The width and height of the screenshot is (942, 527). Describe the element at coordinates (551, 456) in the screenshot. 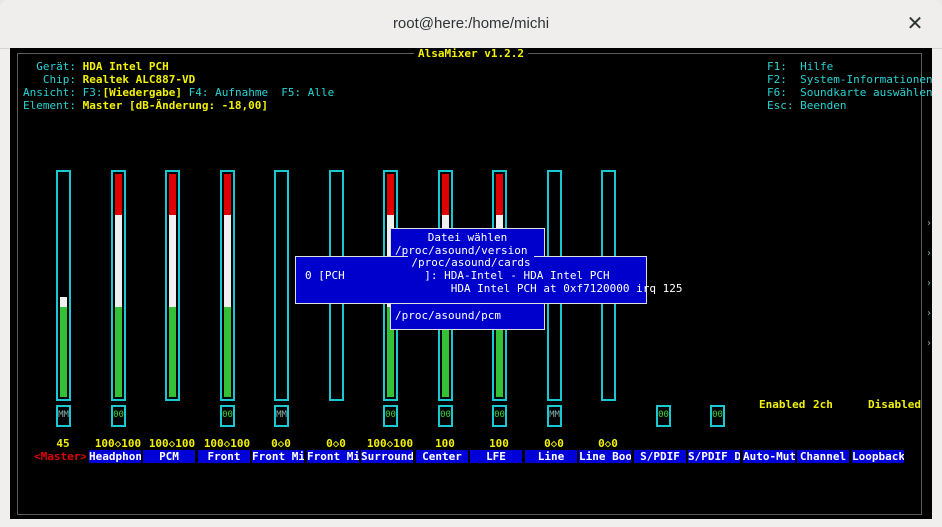

I see `channel-label: Line` at that location.